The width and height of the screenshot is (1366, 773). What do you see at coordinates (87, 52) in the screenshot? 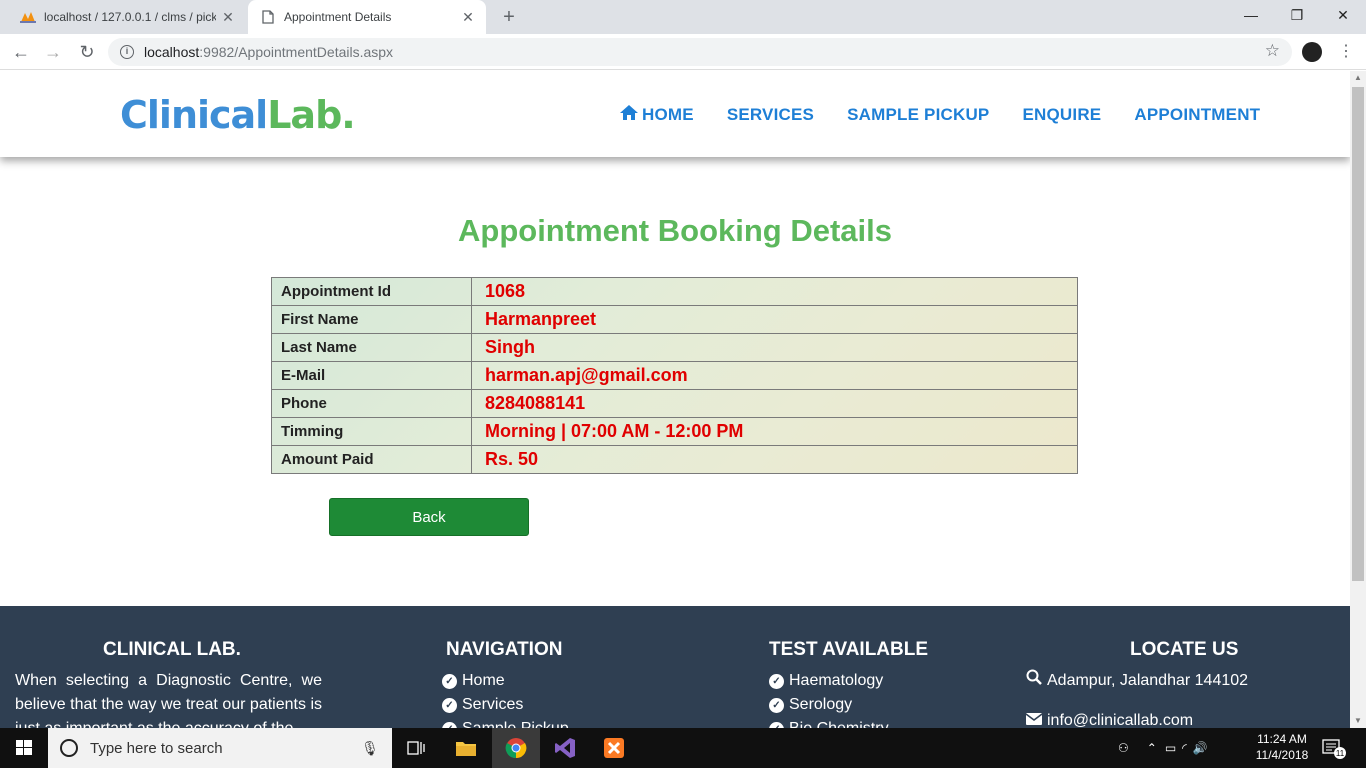
I see `reload-icon: ↻` at bounding box center [87, 52].